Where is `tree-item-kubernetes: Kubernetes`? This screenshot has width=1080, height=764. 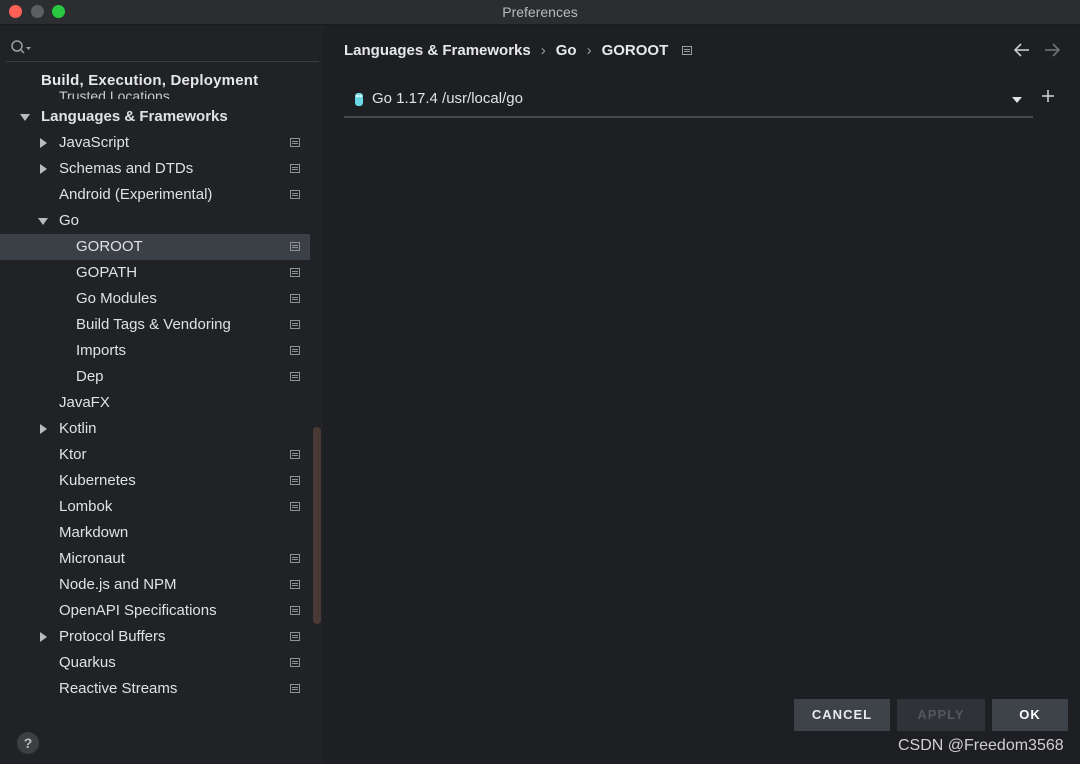 tree-item-kubernetes: Kubernetes is located at coordinates (155, 481).